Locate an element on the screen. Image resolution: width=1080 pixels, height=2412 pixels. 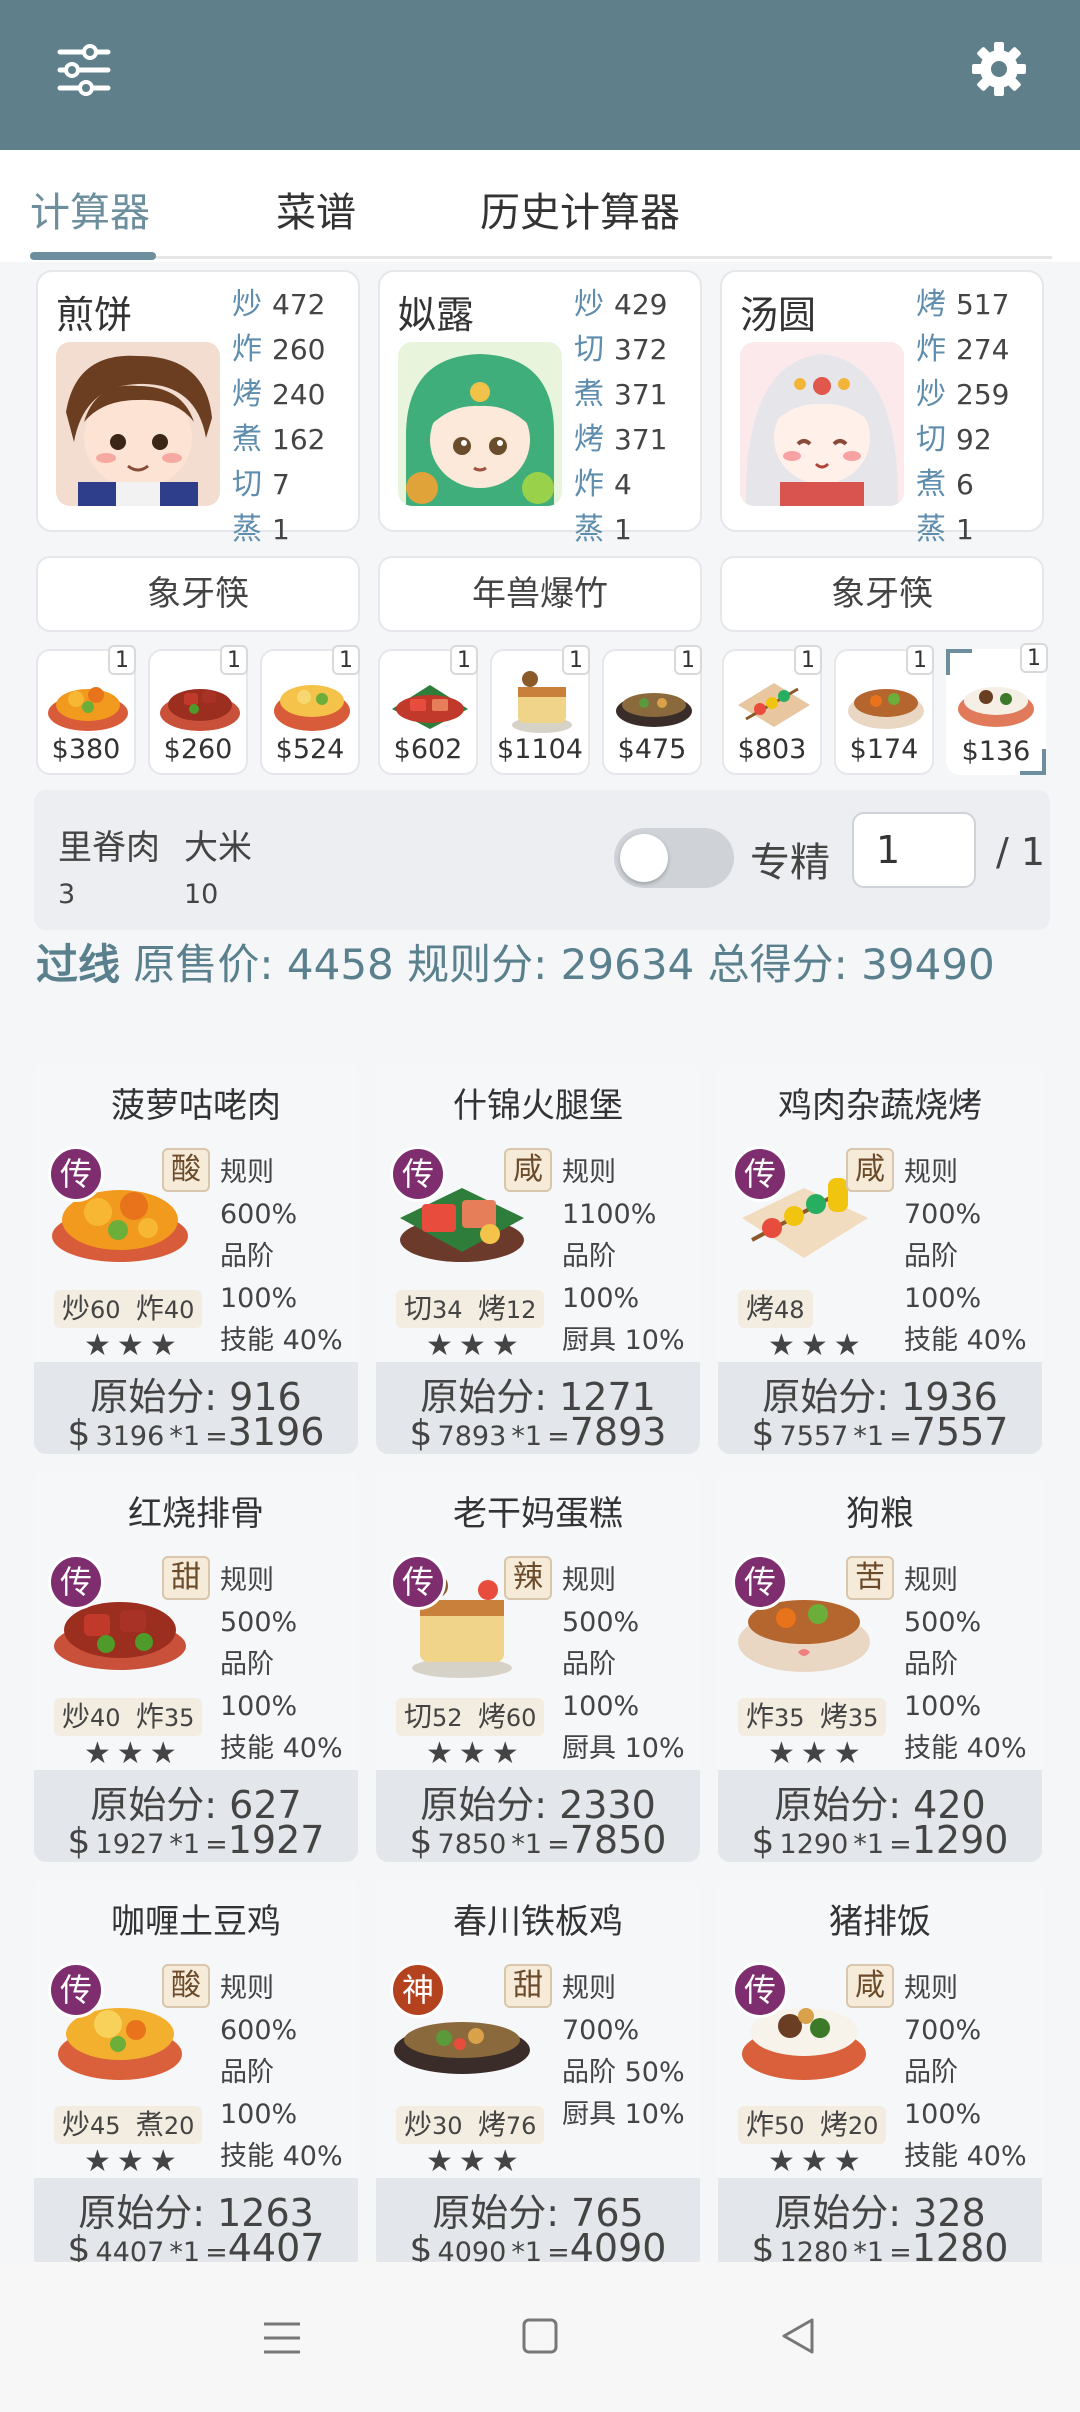
multiplier: *1 is located at coordinates (185, 1436).